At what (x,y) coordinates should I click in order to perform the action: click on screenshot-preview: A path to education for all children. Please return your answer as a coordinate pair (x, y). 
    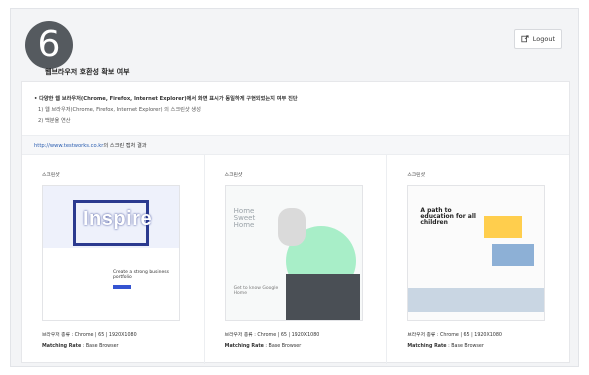
    Looking at the image, I should click on (476, 253).